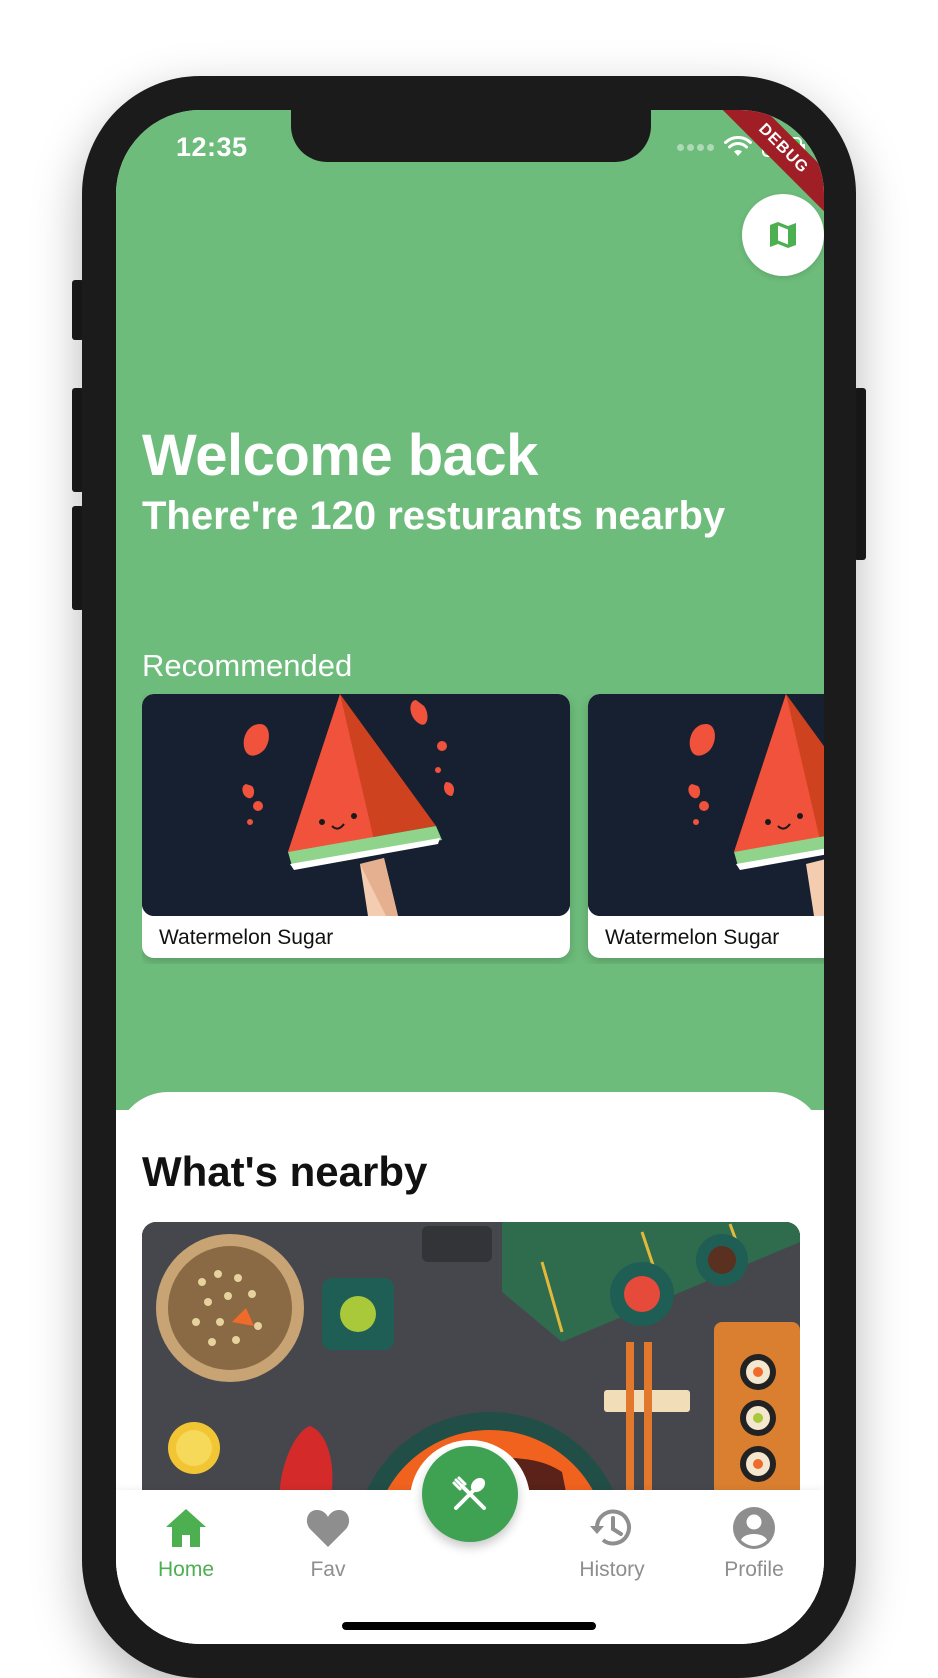 Image resolution: width=938 pixels, height=1678 pixels. What do you see at coordinates (434, 516) in the screenshot?
I see `nearby-count-subtitle: There're 120 resturants nearby` at bounding box center [434, 516].